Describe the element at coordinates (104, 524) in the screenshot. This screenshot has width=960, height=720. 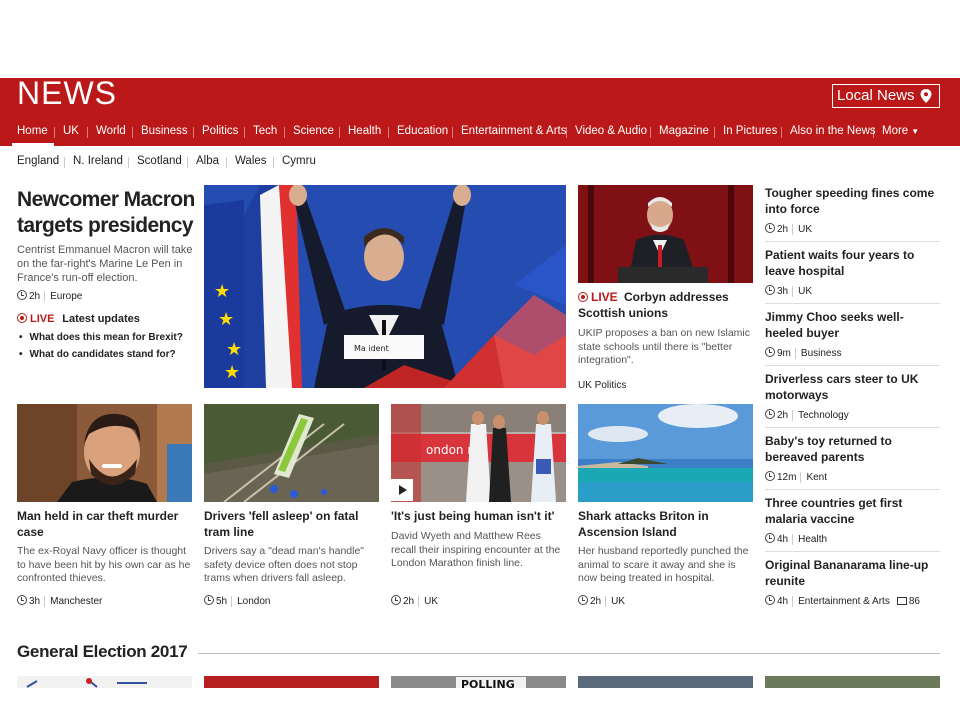
I see `story-1-headline: Man held in car theft murder case` at that location.